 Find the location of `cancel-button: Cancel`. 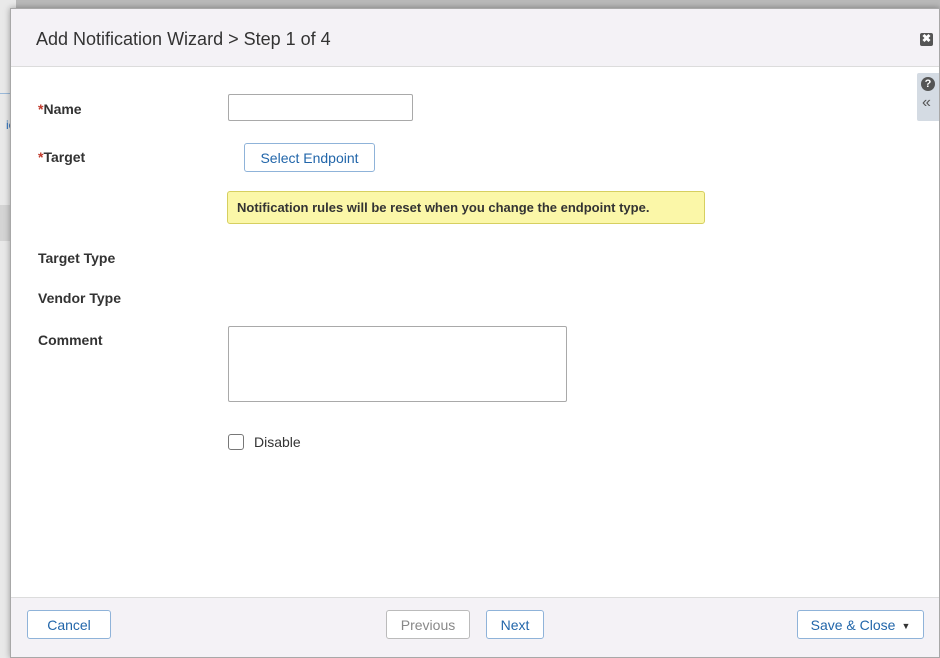

cancel-button: Cancel is located at coordinates (69, 624).